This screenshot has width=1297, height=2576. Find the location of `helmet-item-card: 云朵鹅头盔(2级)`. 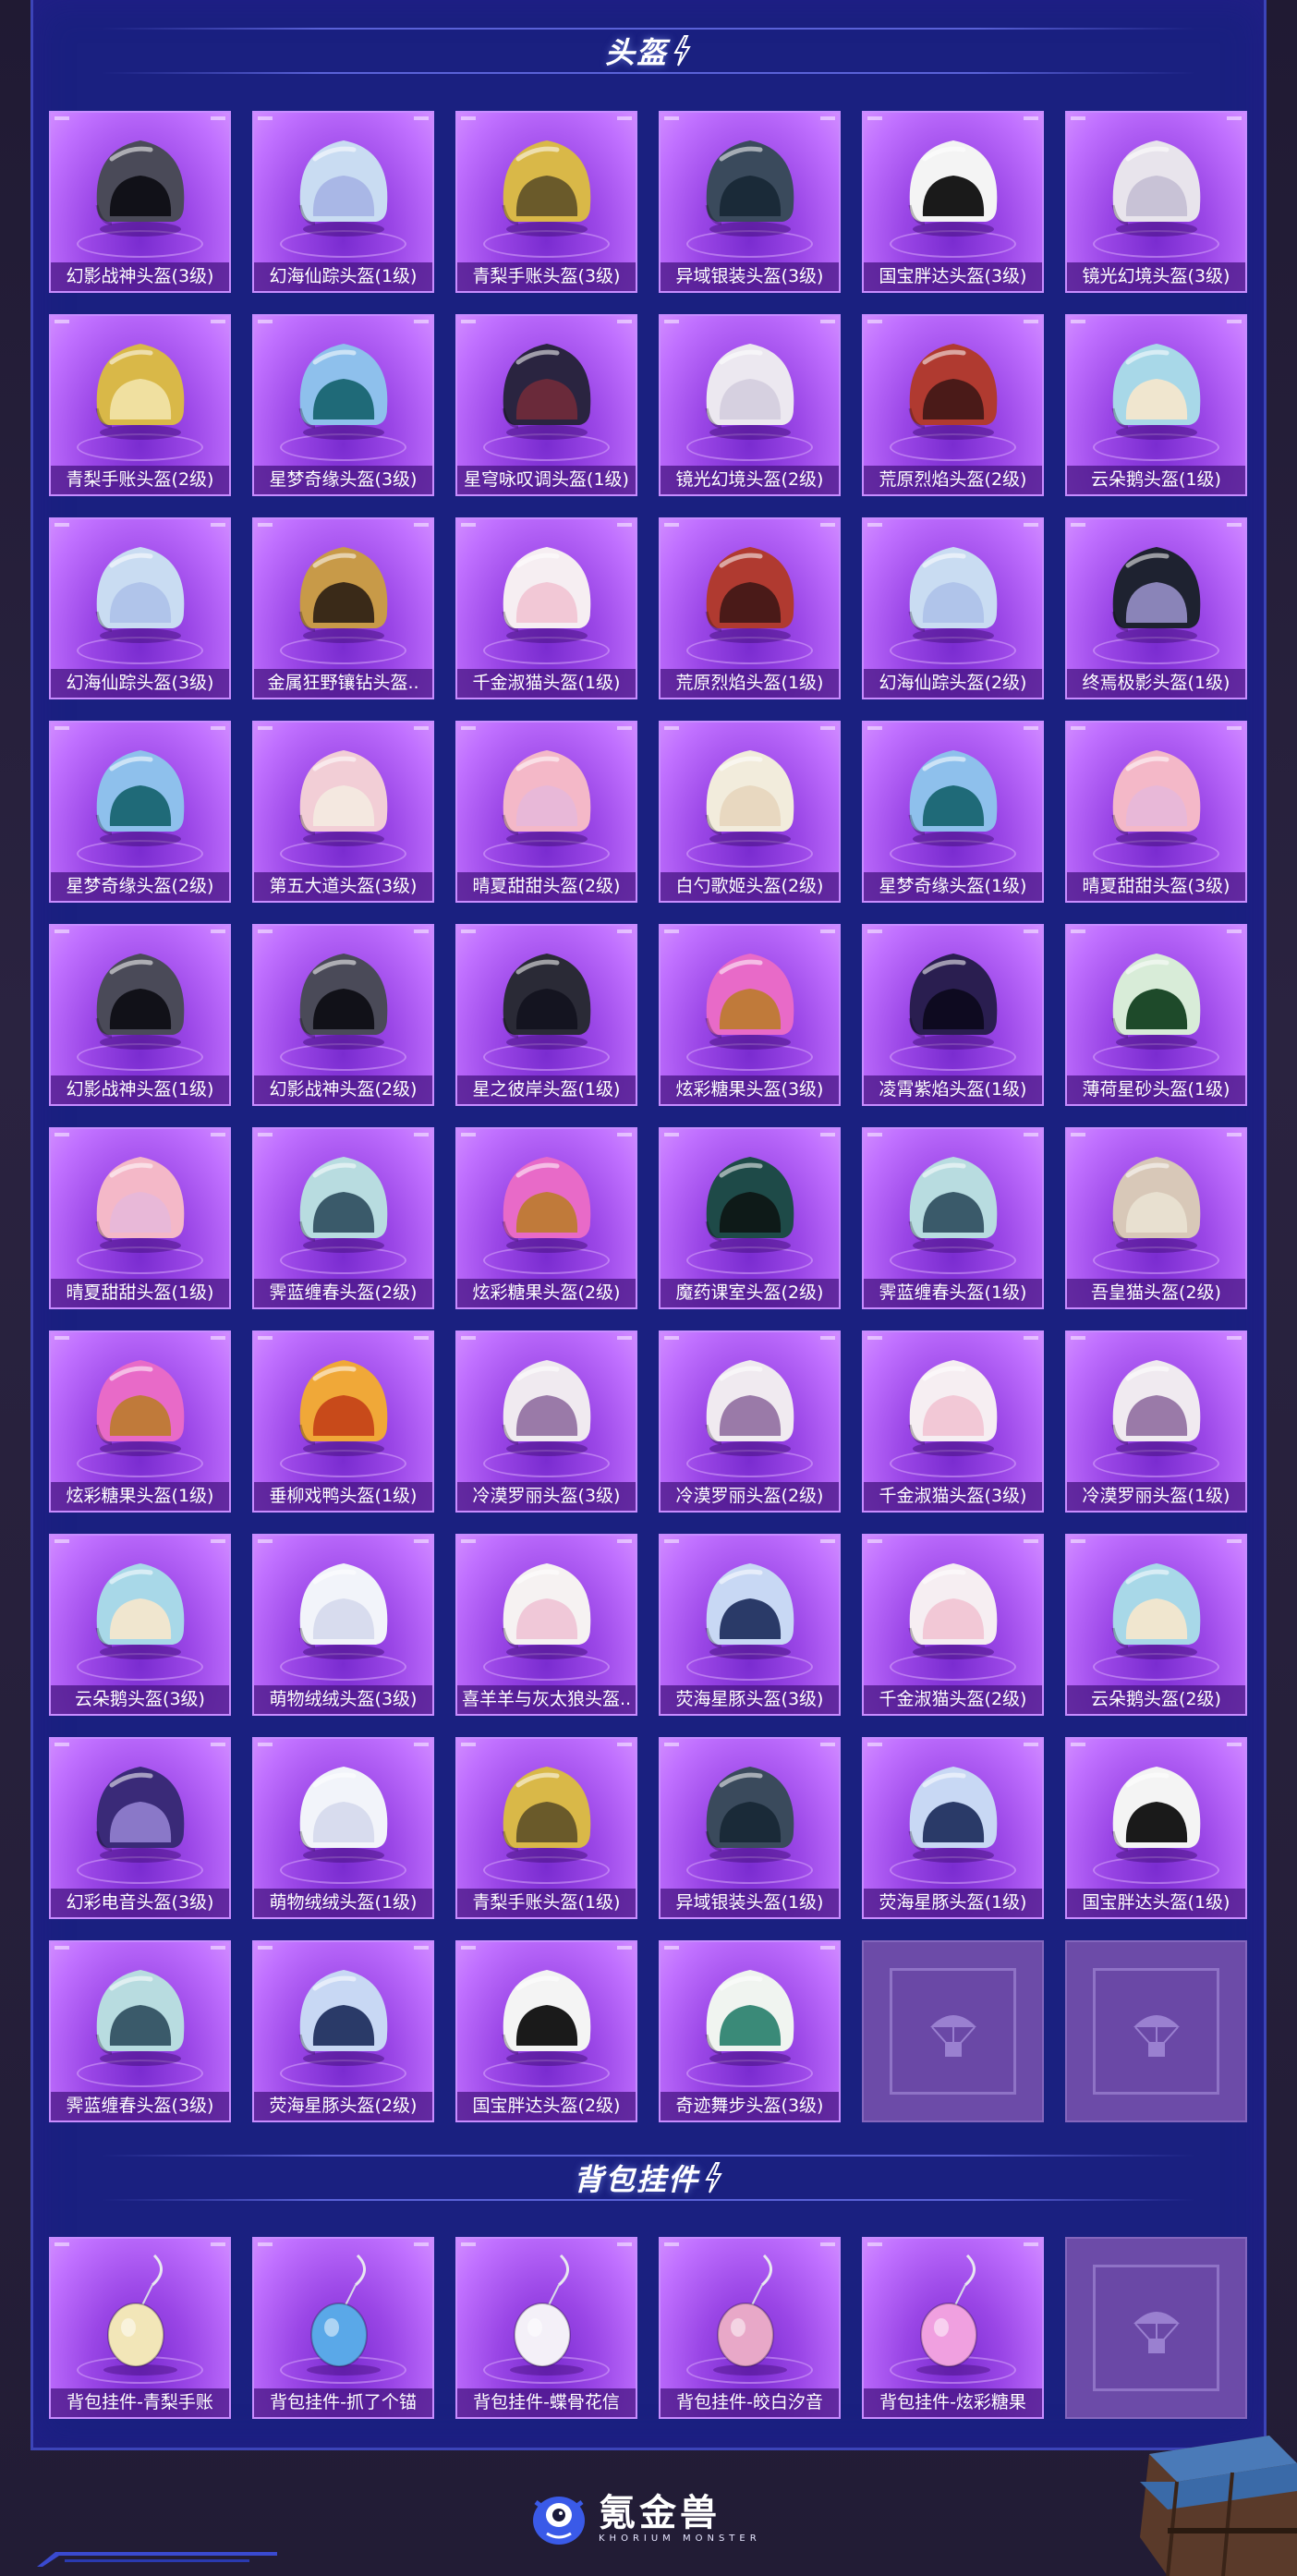

helmet-item-card: 云朵鹅头盔(2级) is located at coordinates (1156, 1625).